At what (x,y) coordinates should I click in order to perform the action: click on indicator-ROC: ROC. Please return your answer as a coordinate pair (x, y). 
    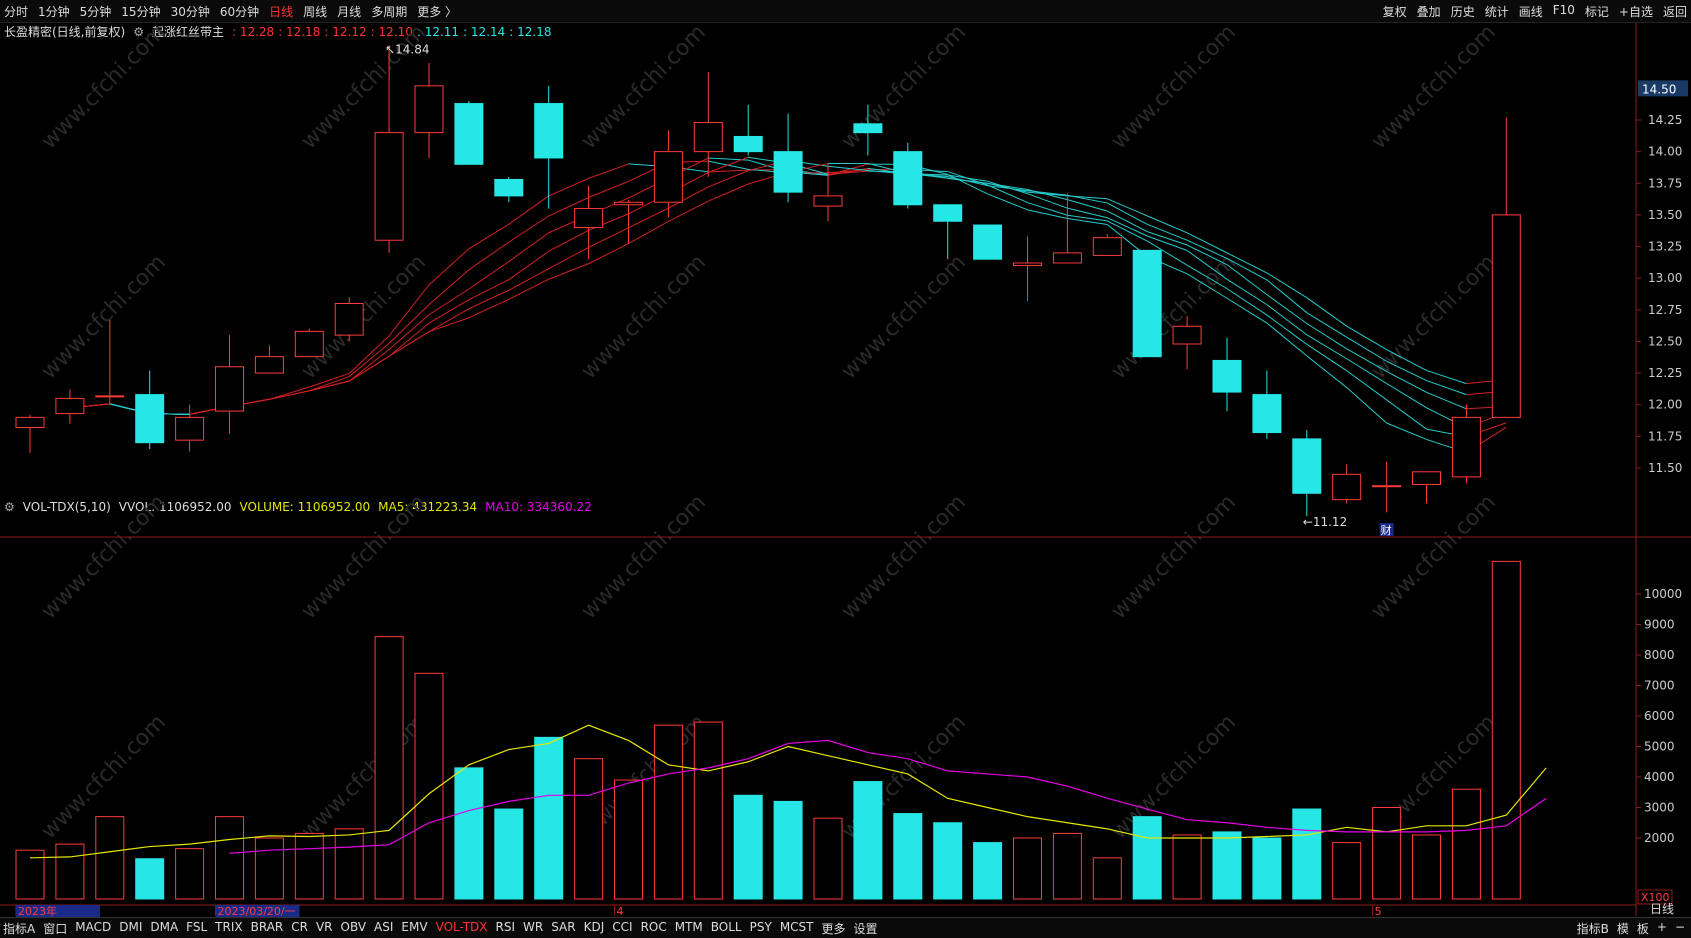
    Looking at the image, I should click on (654, 928).